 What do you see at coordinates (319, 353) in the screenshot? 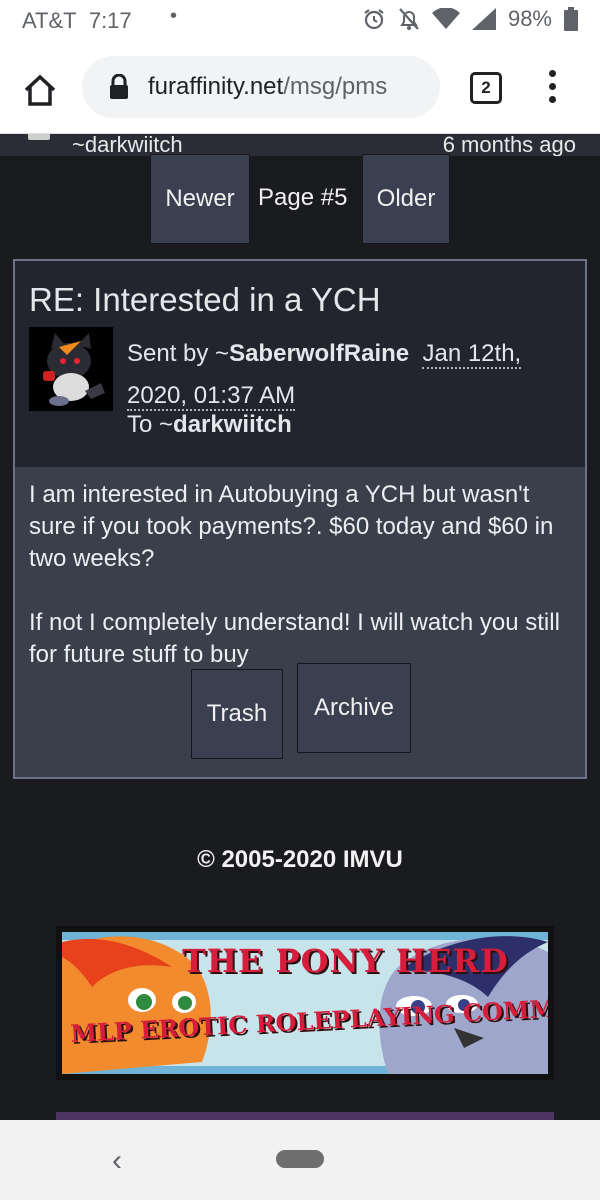
I see `sender-link: SaberwolfRaine` at bounding box center [319, 353].